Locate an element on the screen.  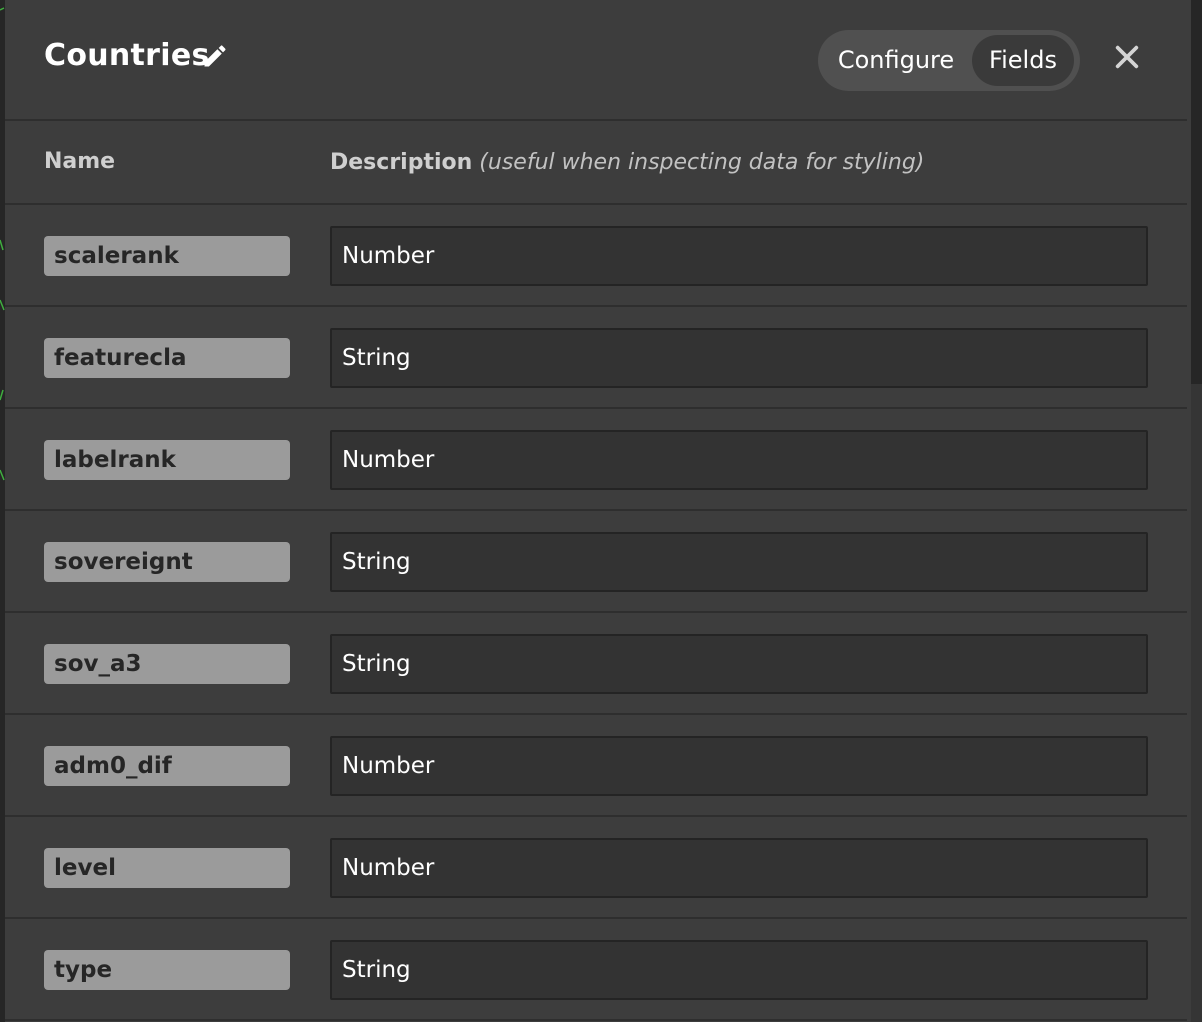
name-column-header: Name is located at coordinates (80, 161).